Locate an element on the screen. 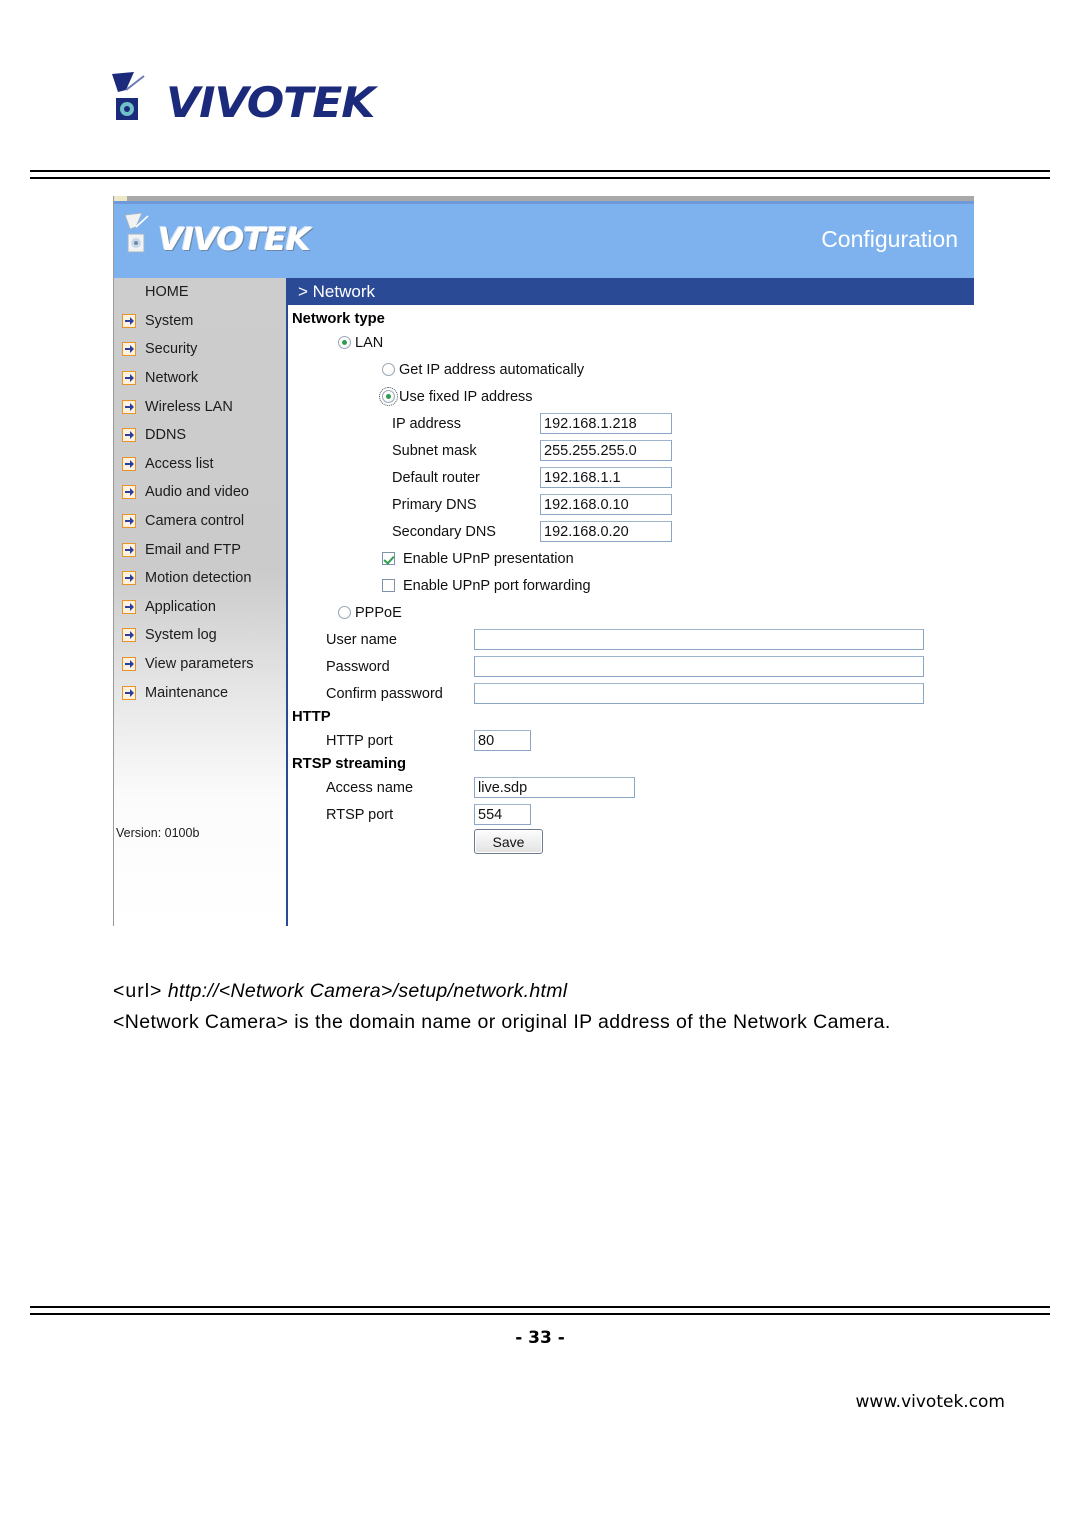 This screenshot has height=1528, width=1080. window-top-edge is located at coordinates (544, 200).